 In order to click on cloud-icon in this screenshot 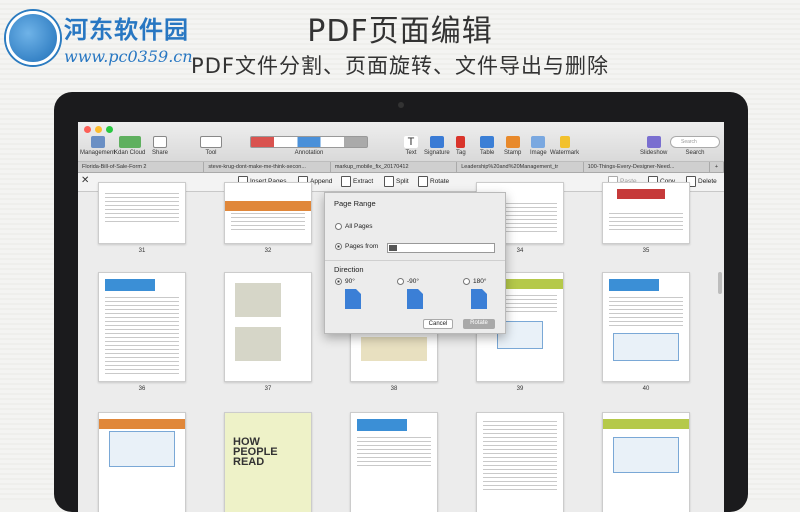, I will do `click(129, 142)`.